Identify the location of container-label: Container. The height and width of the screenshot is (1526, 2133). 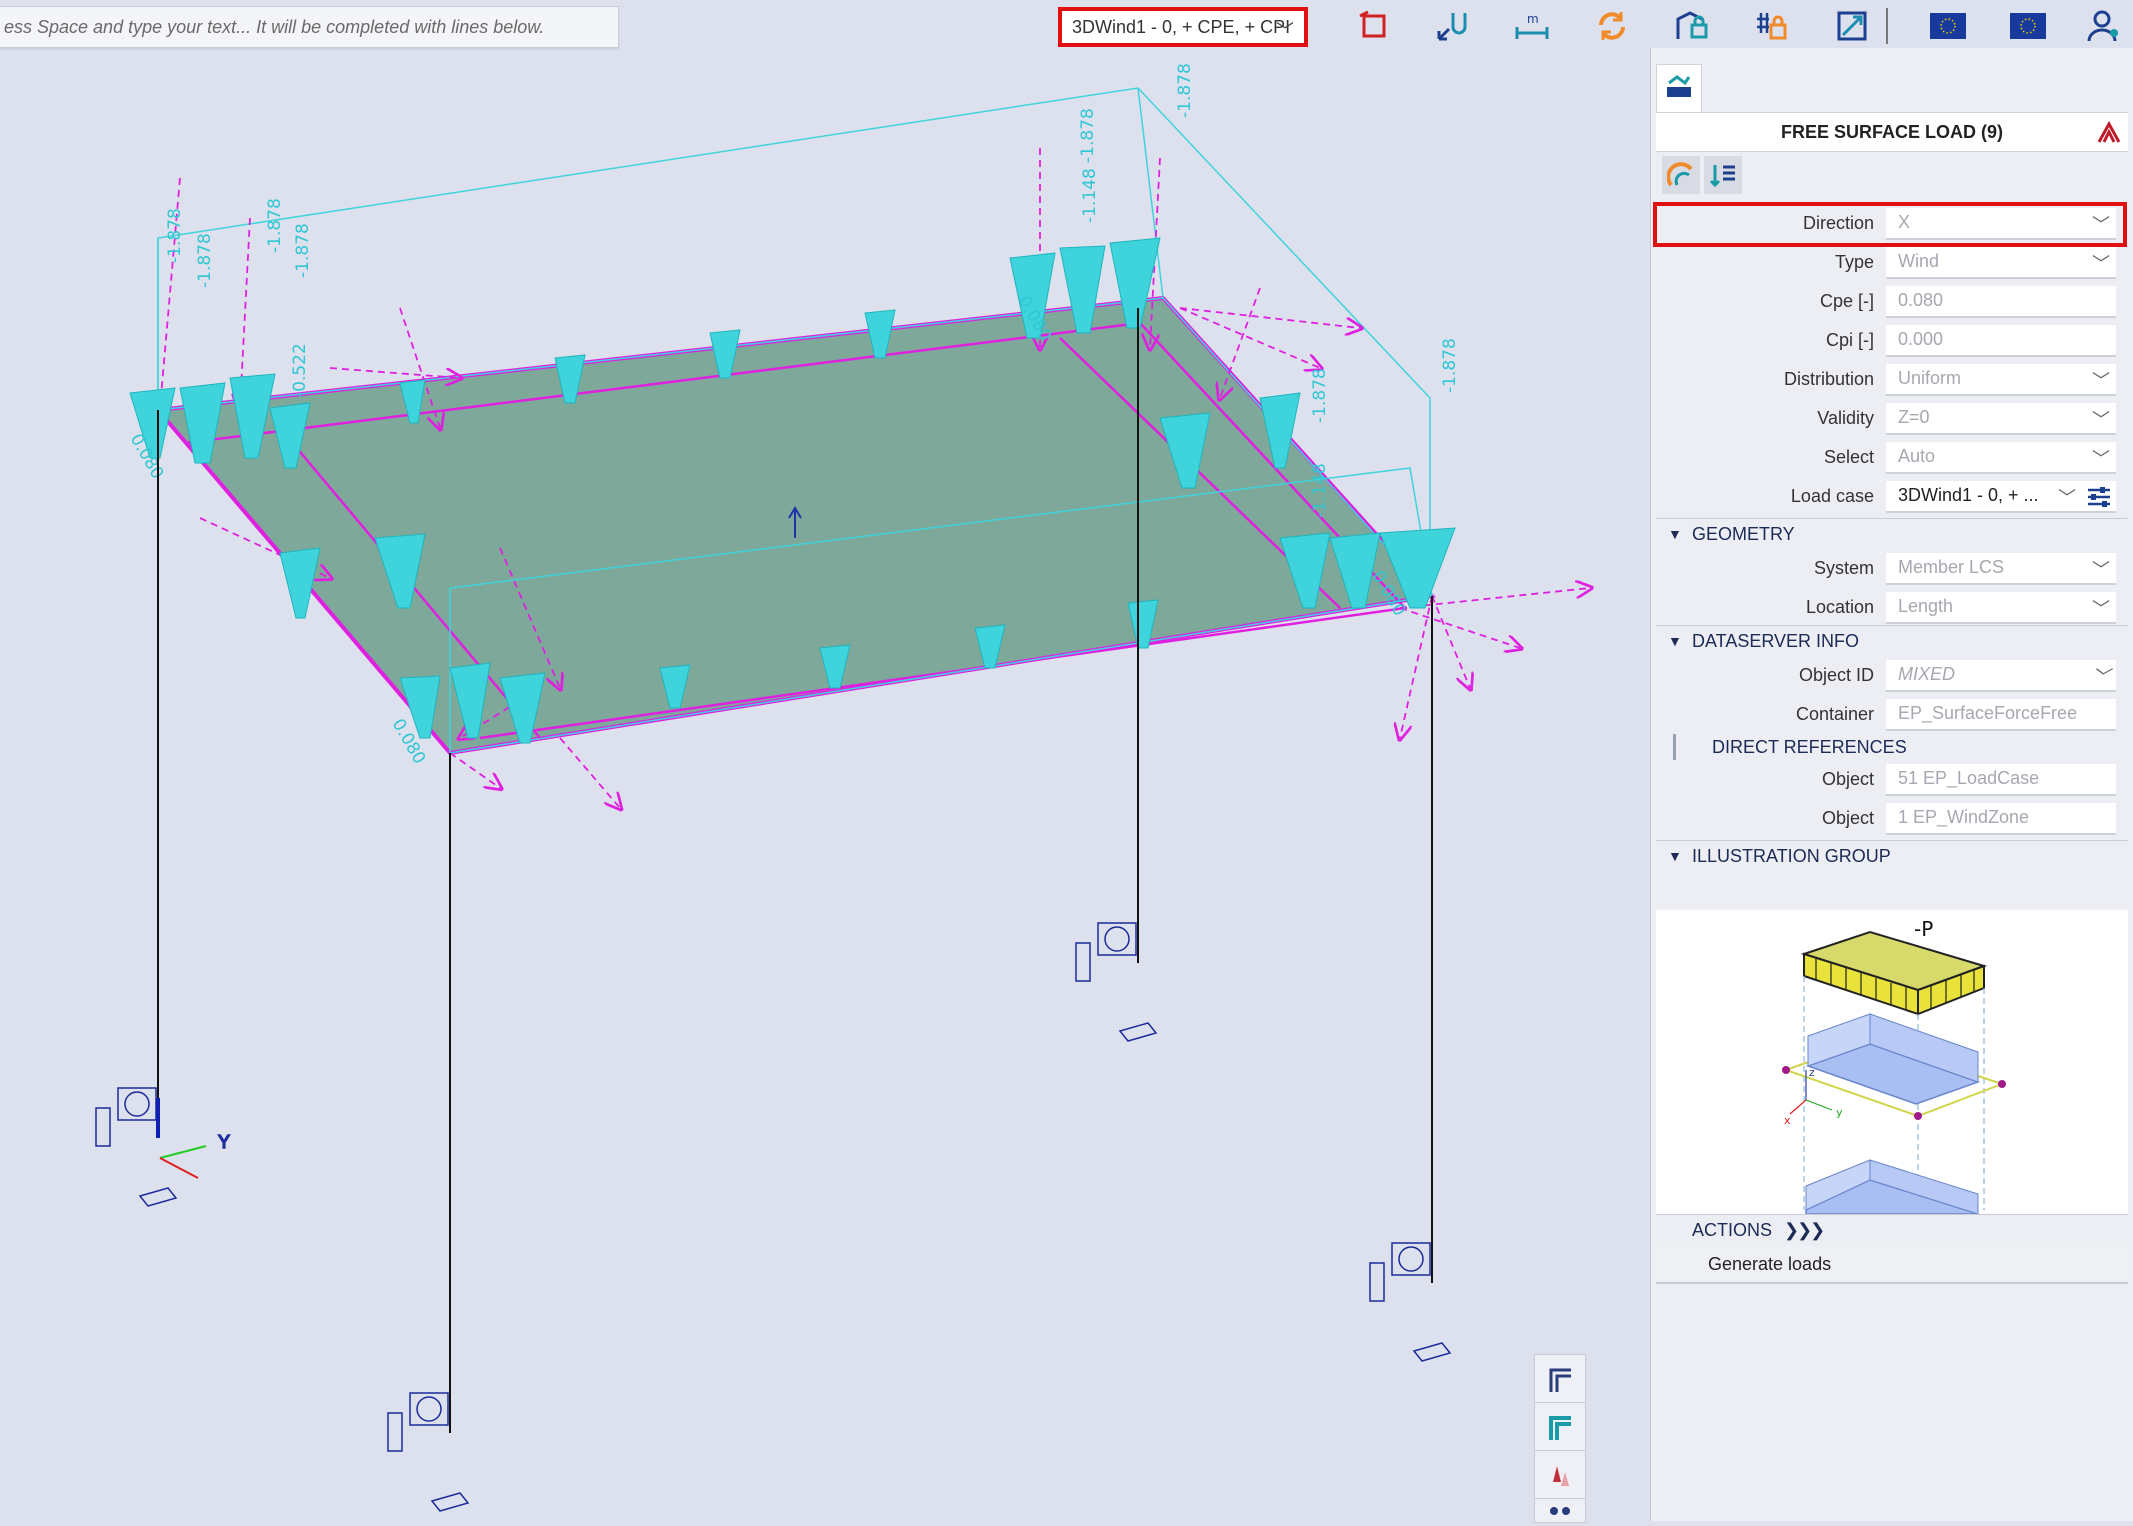
(1834, 714).